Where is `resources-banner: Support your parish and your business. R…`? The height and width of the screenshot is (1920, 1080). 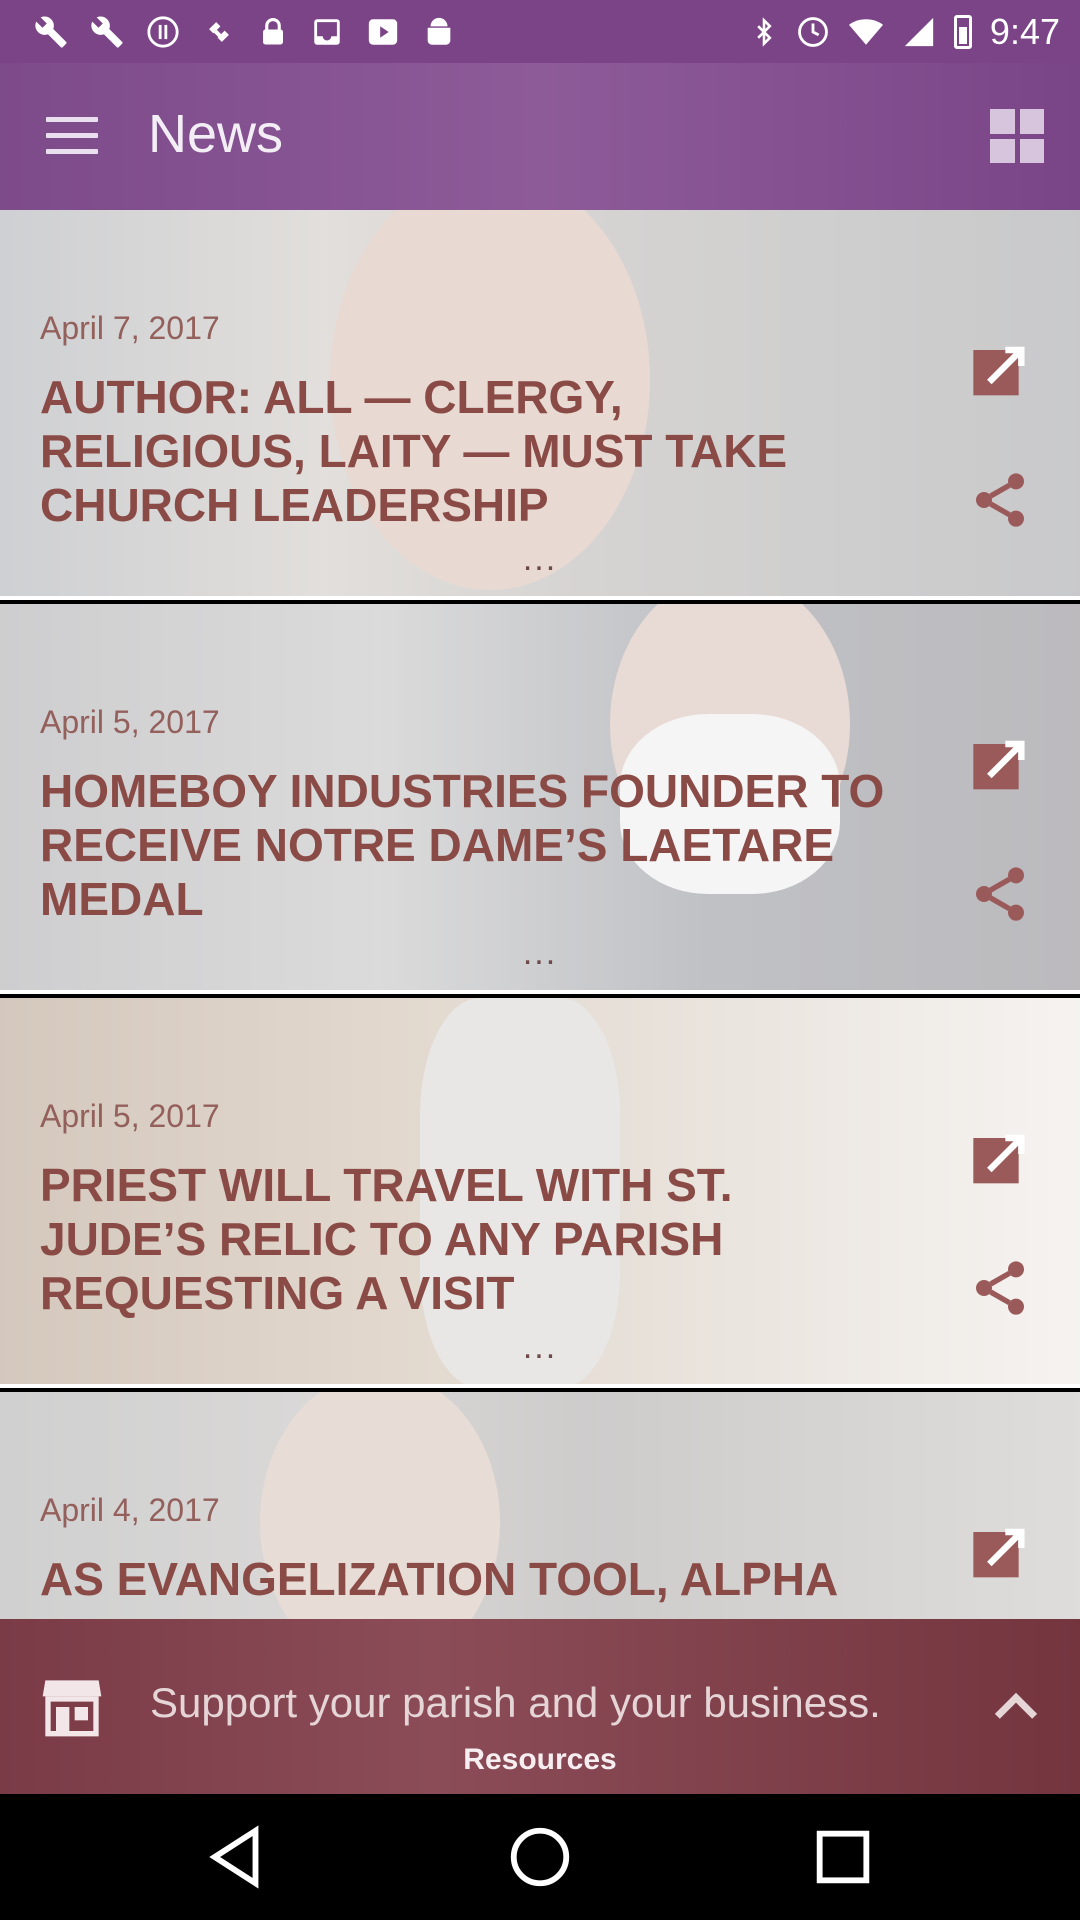 resources-banner: Support your parish and your business. R… is located at coordinates (540, 1706).